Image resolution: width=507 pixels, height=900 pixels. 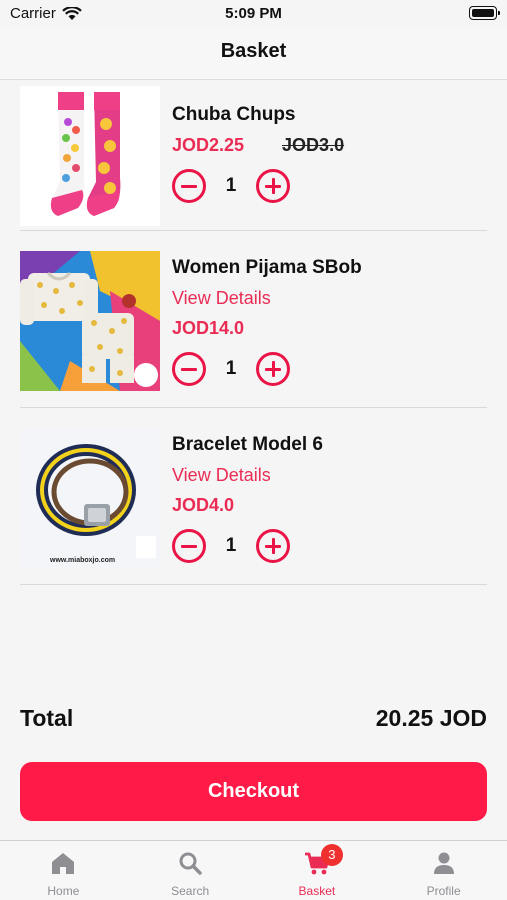 What do you see at coordinates (253, 51) in the screenshot?
I see `page-title: Basket` at bounding box center [253, 51].